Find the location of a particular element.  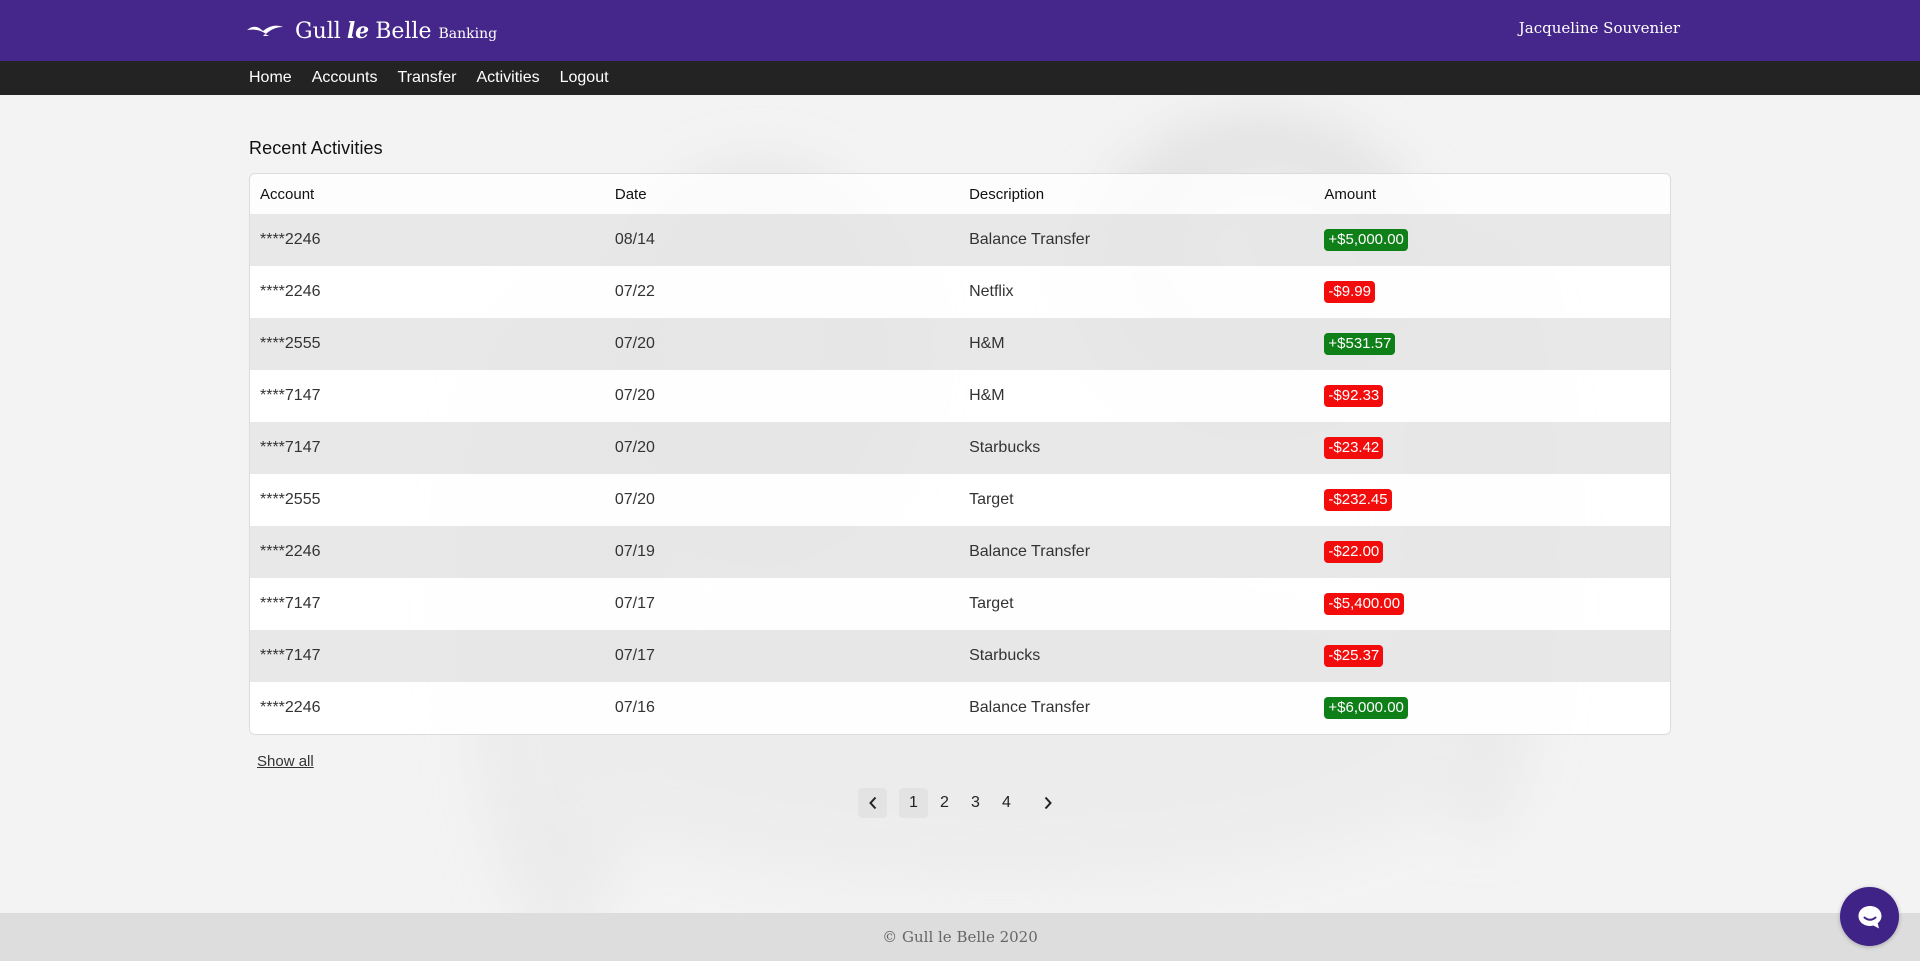

amount-cell: -$23.42 is located at coordinates (1492, 448).